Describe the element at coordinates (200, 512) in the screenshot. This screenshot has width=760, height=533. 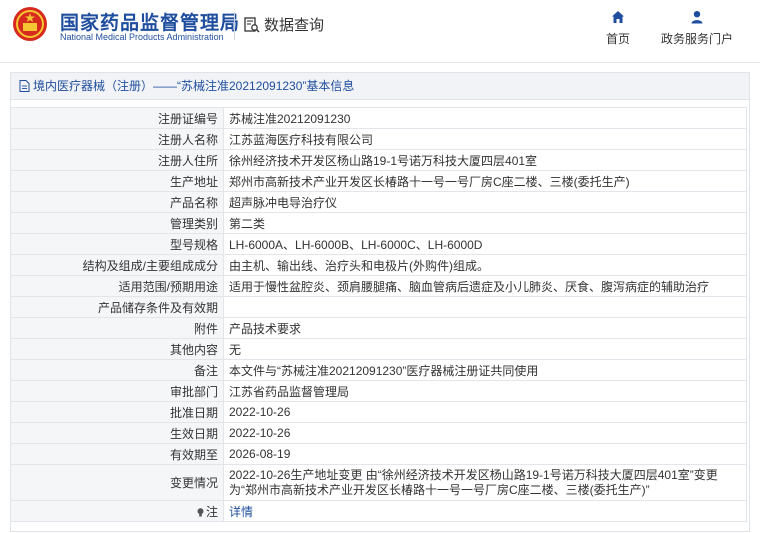
I see `lightbulb-icon` at that location.